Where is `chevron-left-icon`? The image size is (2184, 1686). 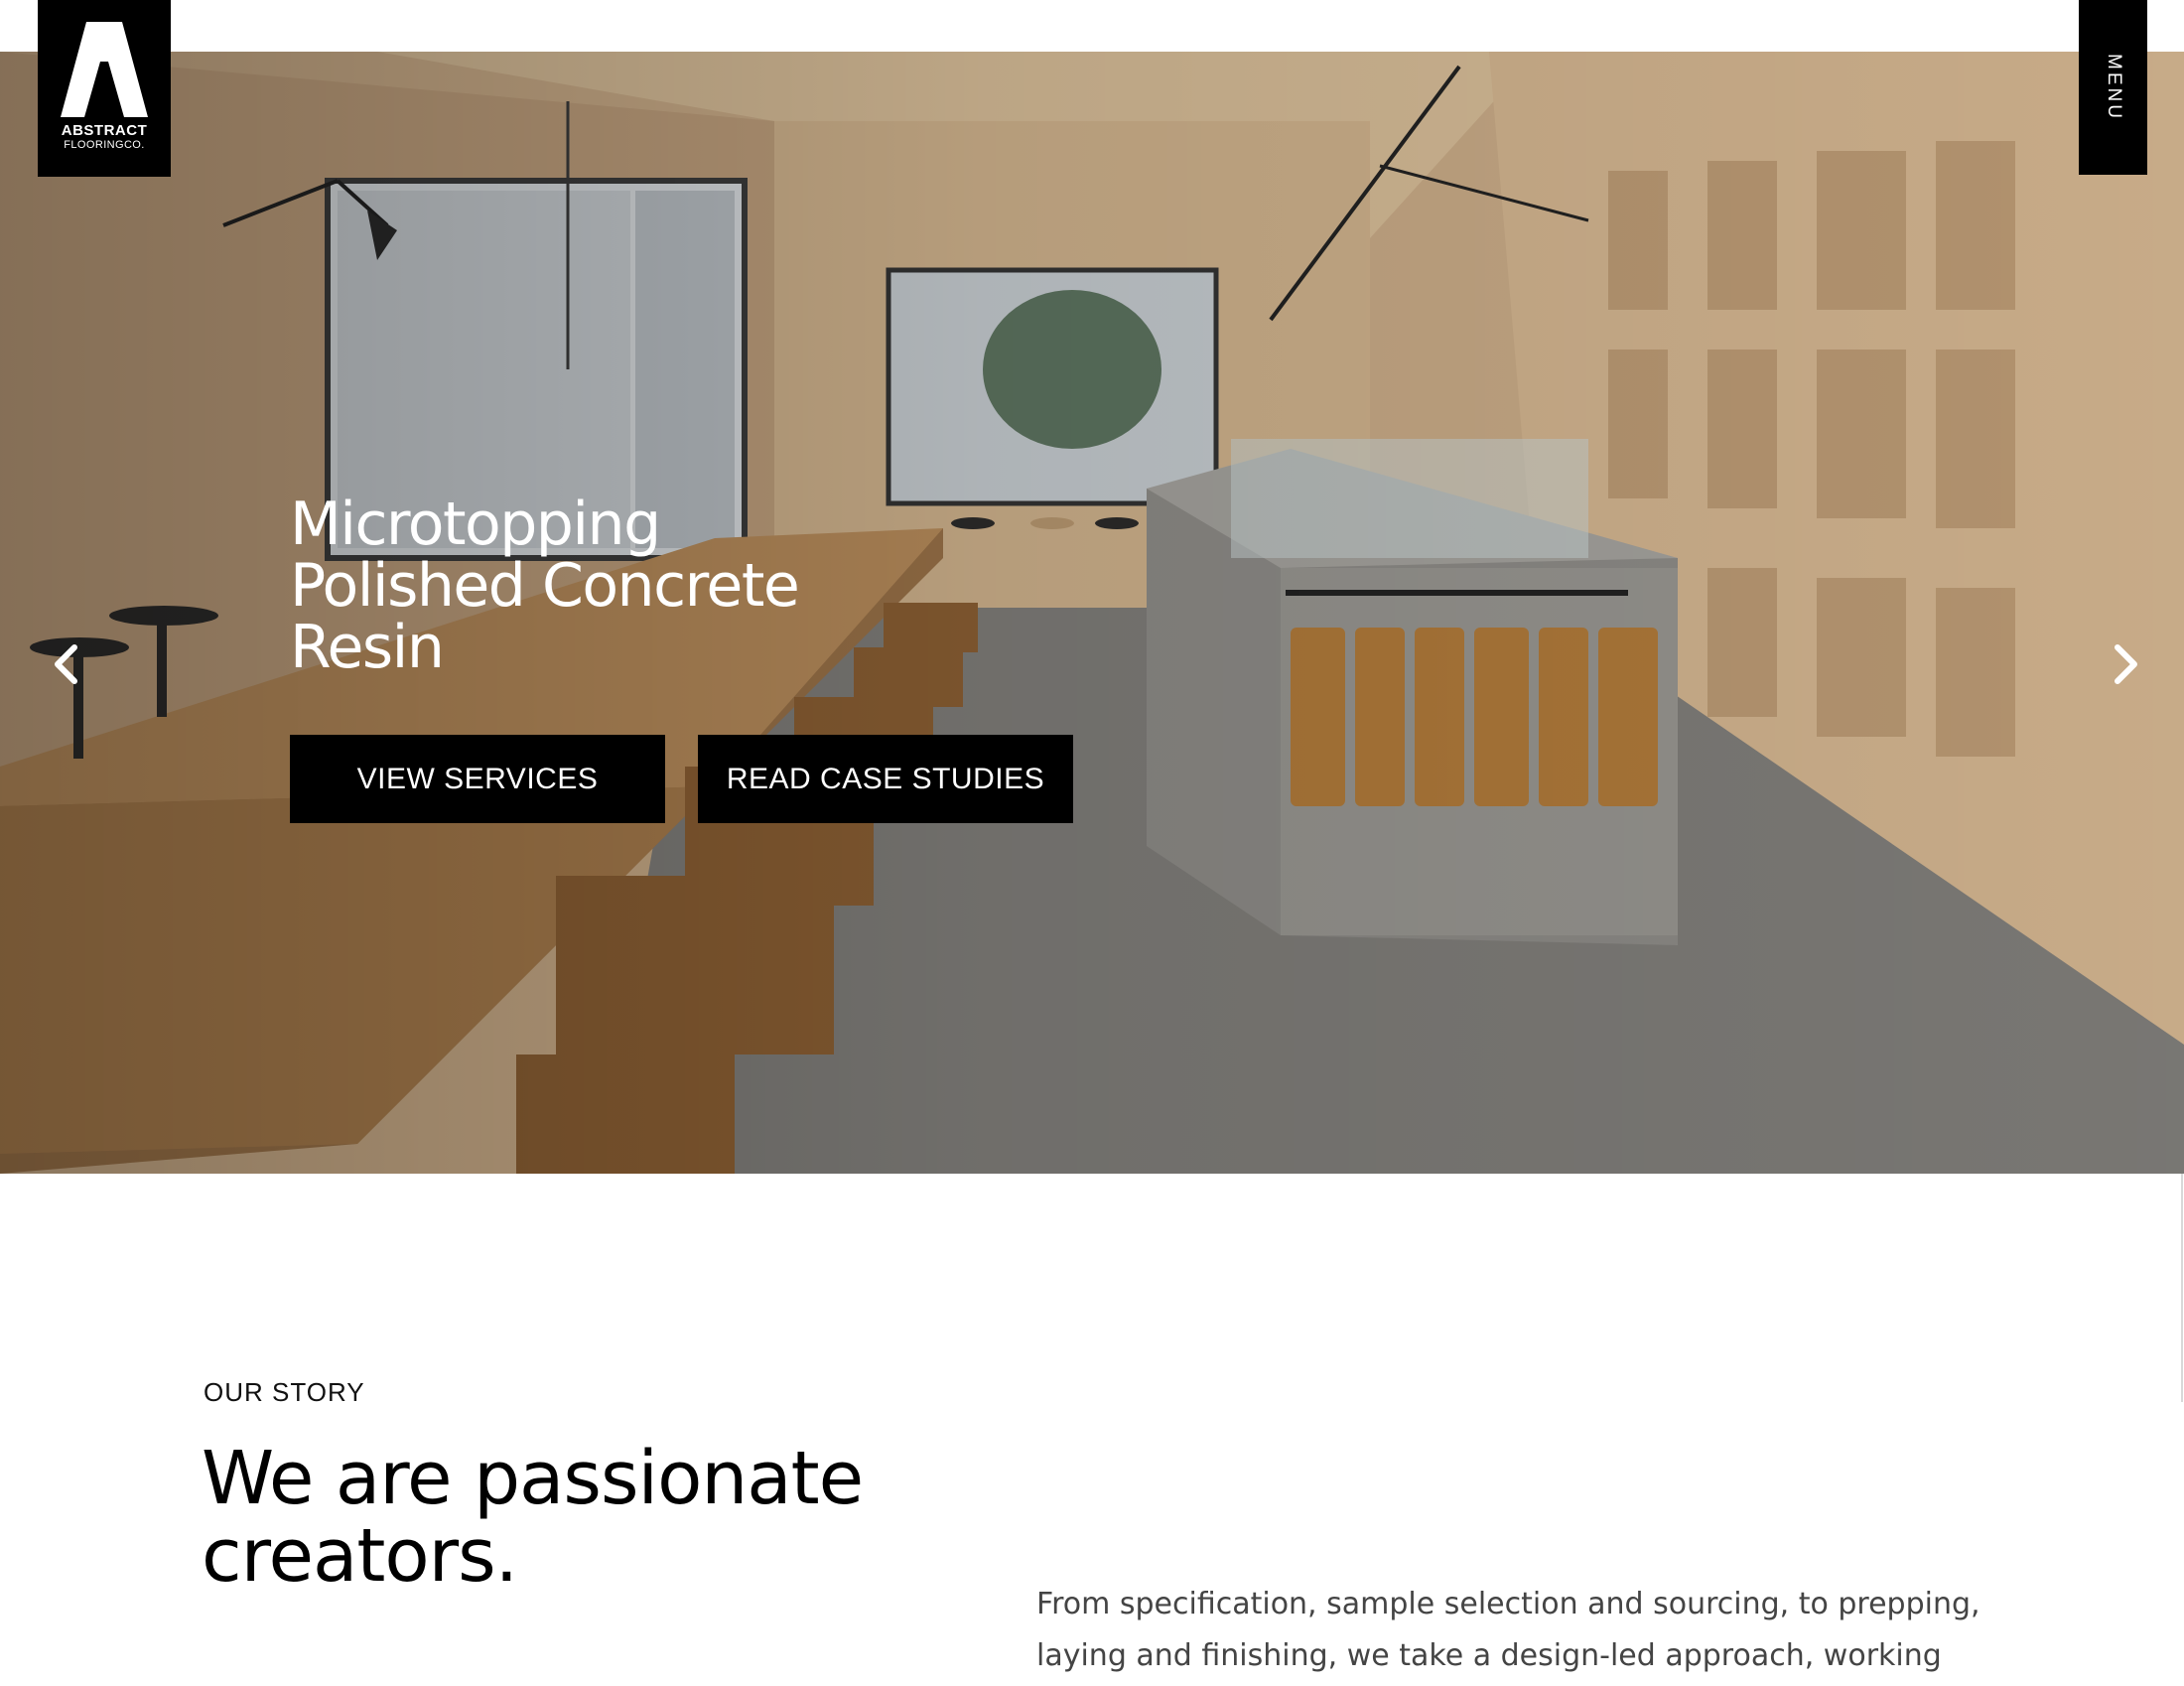 chevron-left-icon is located at coordinates (67, 664).